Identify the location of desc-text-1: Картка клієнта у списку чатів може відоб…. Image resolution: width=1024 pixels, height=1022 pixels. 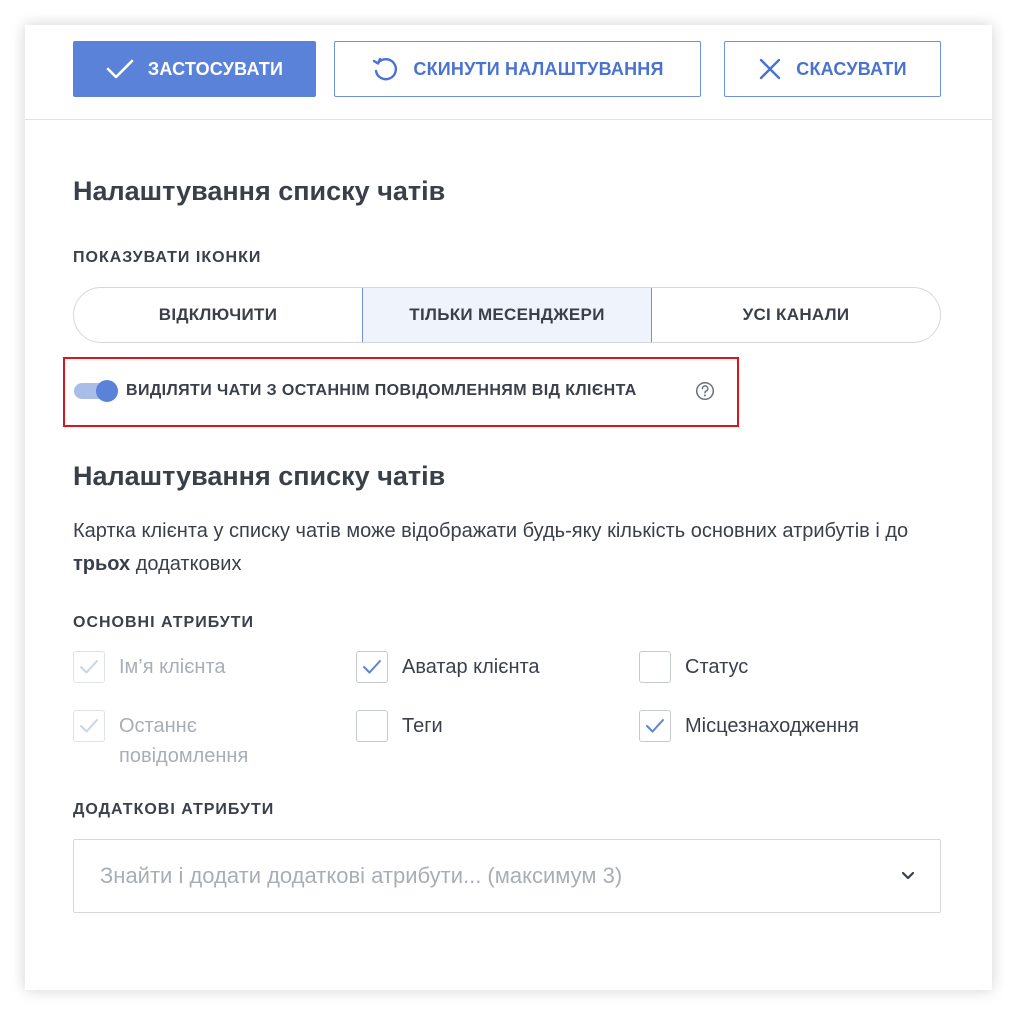
(491, 531).